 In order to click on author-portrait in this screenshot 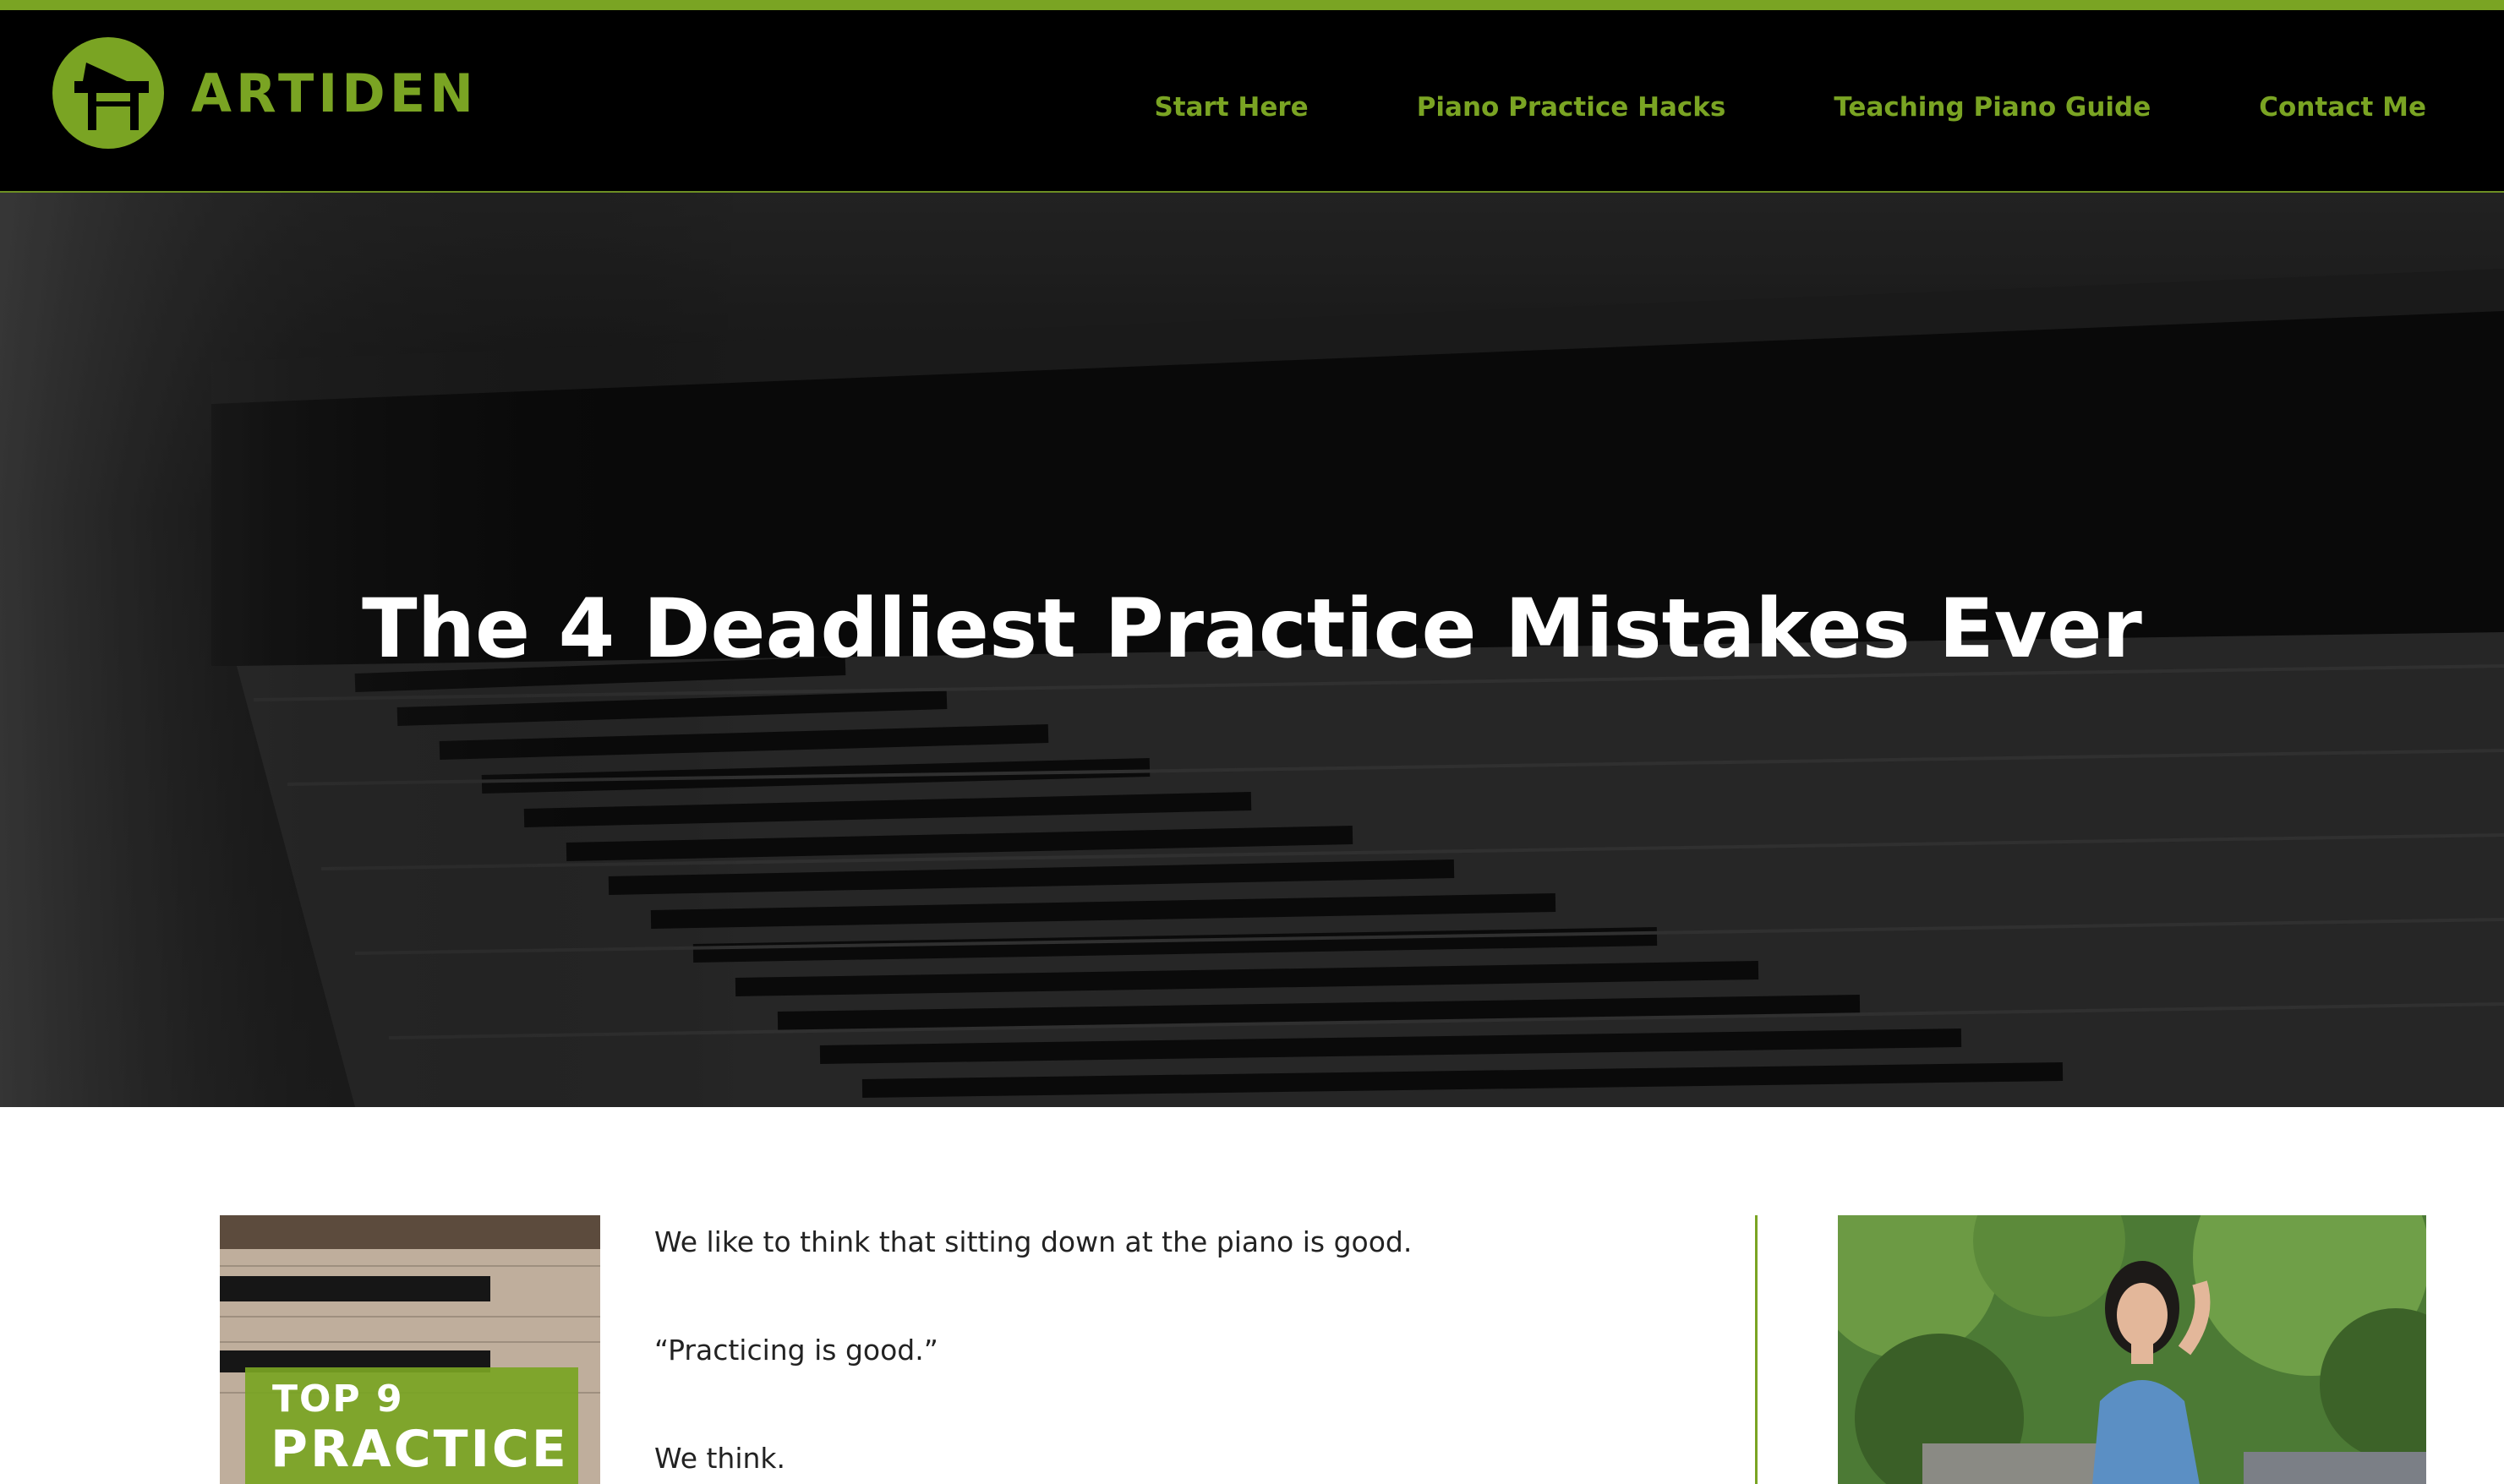, I will do `click(2132, 1350)`.